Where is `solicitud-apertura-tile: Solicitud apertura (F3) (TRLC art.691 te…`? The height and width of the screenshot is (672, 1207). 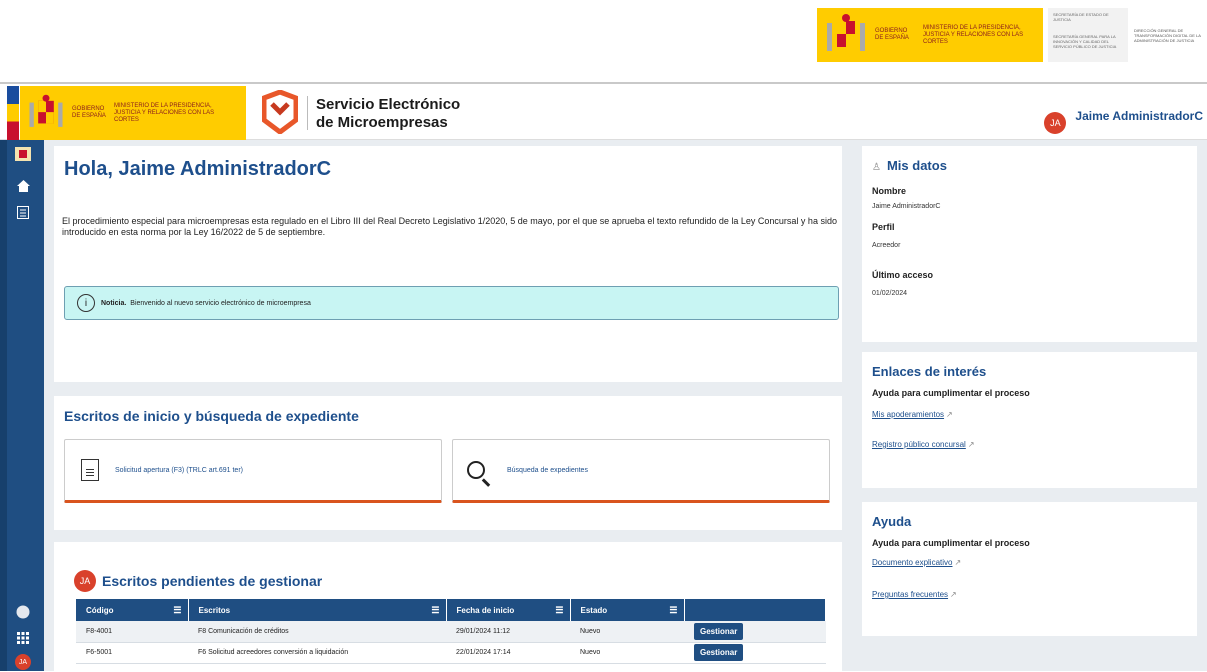 solicitud-apertura-tile: Solicitud apertura (F3) (TRLC art.691 te… is located at coordinates (253, 471).